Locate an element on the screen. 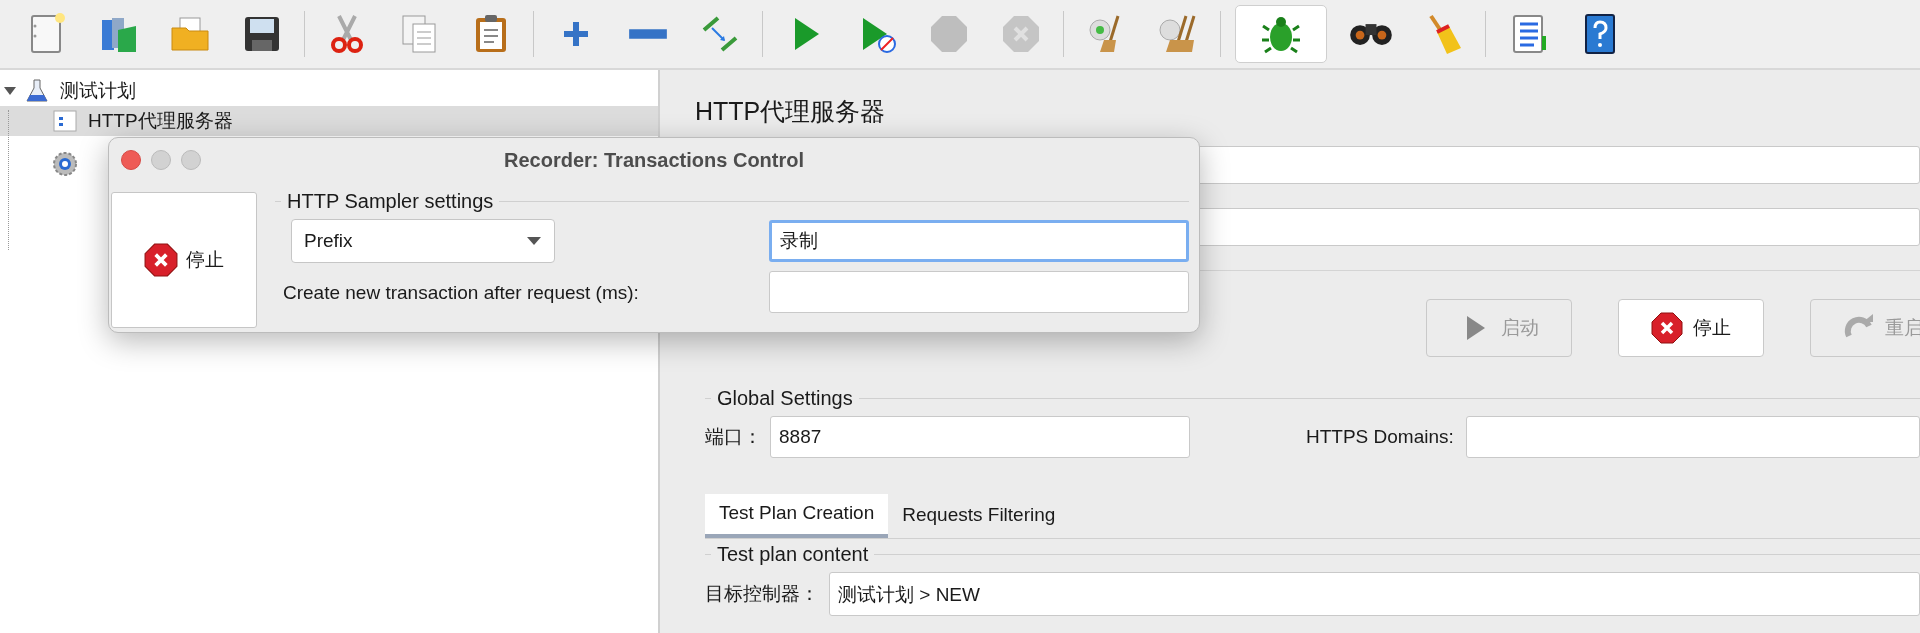 The width and height of the screenshot is (1920, 633). panel-title: HTTP代理服务器 is located at coordinates (791, 111).